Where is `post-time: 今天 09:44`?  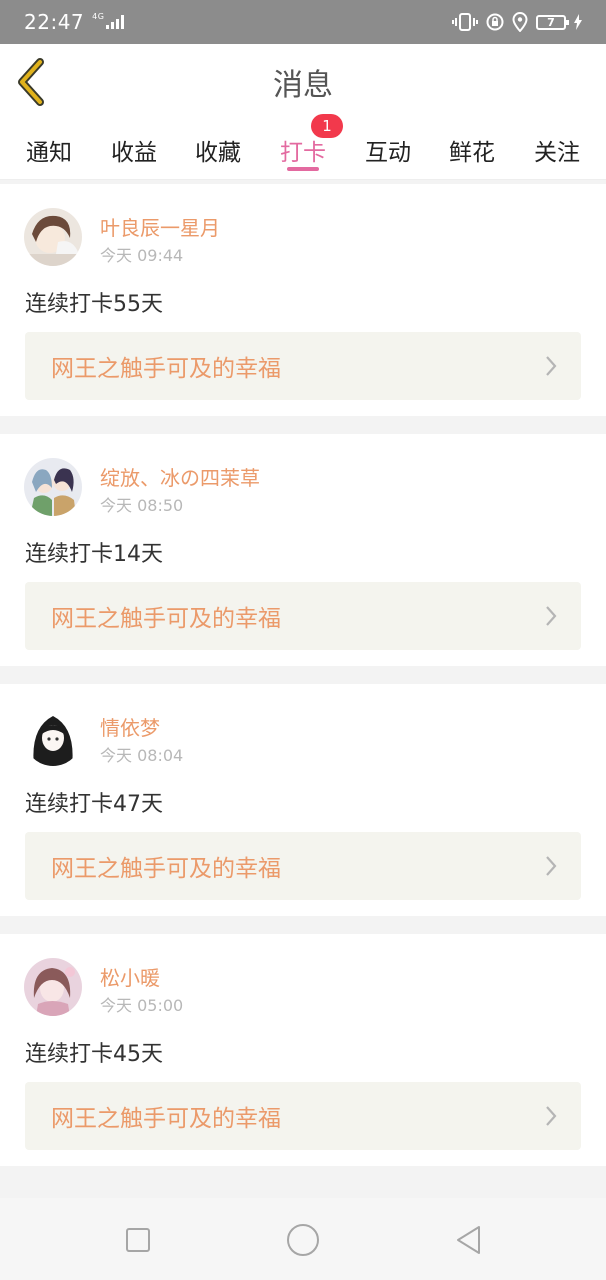 post-time: 今天 09:44 is located at coordinates (142, 255).